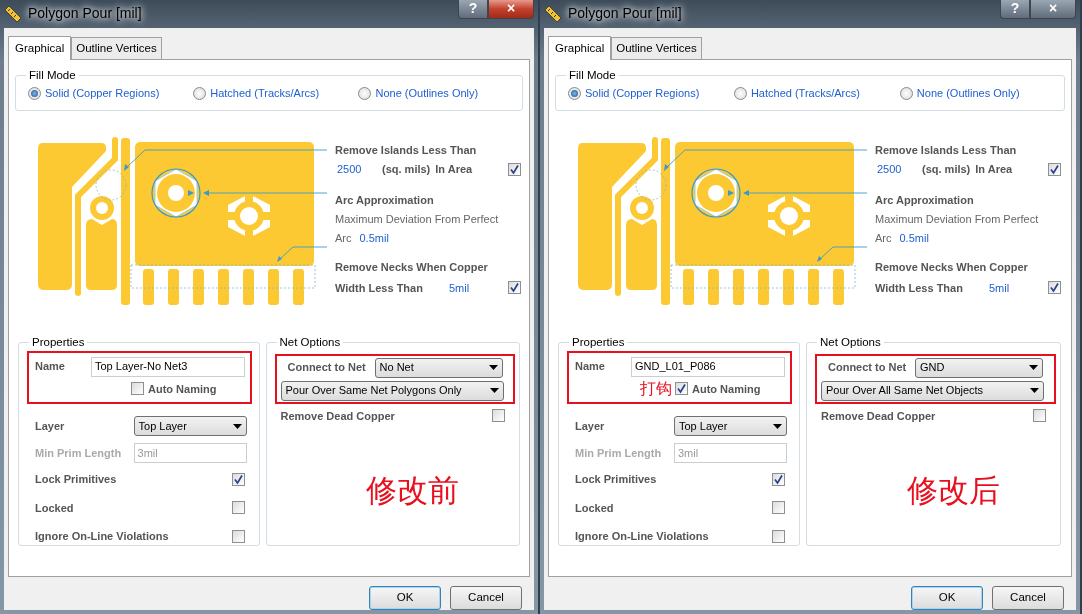 The image size is (1082, 614). What do you see at coordinates (438, 367) in the screenshot?
I see `dropdown: No Net` at bounding box center [438, 367].